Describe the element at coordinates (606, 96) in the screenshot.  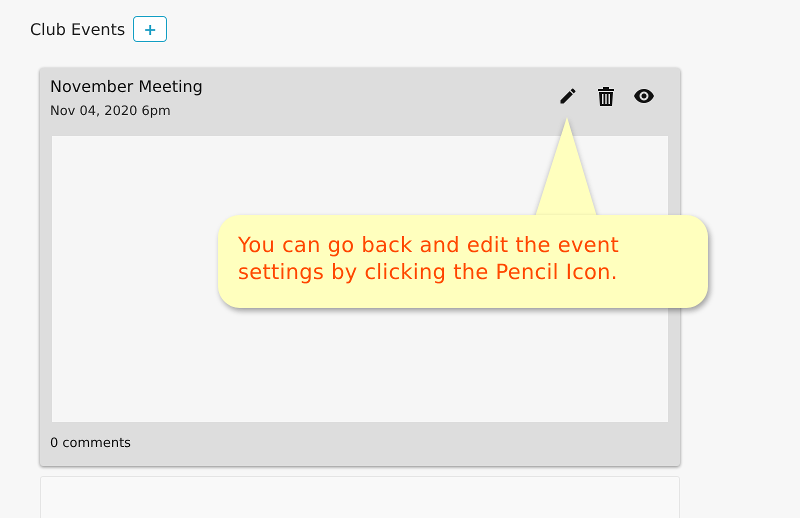
I see `trash-icon` at that location.